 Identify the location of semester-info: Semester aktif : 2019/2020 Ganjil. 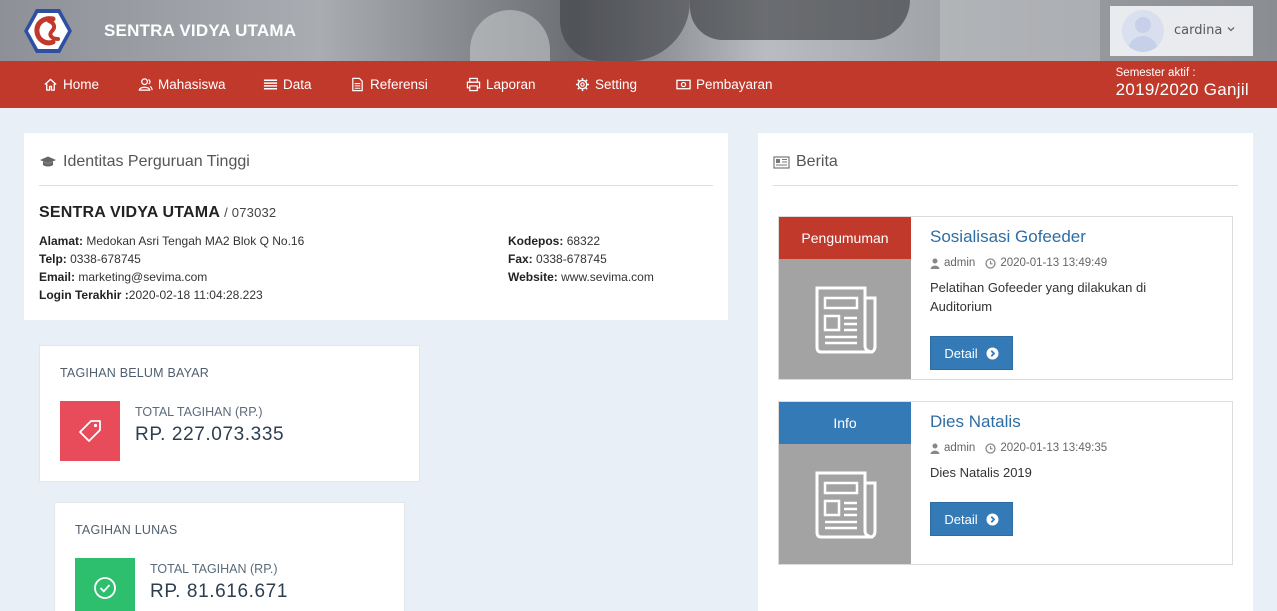
(1182, 83).